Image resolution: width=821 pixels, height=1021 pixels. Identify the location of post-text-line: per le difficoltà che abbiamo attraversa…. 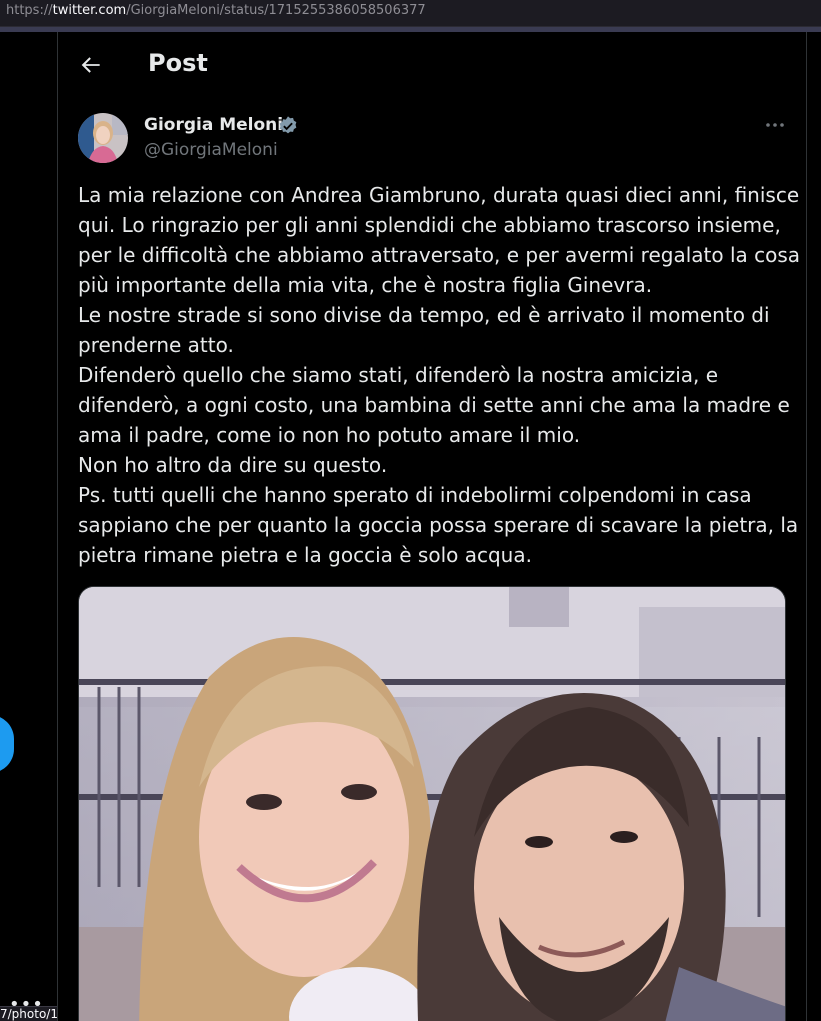
(439, 255).